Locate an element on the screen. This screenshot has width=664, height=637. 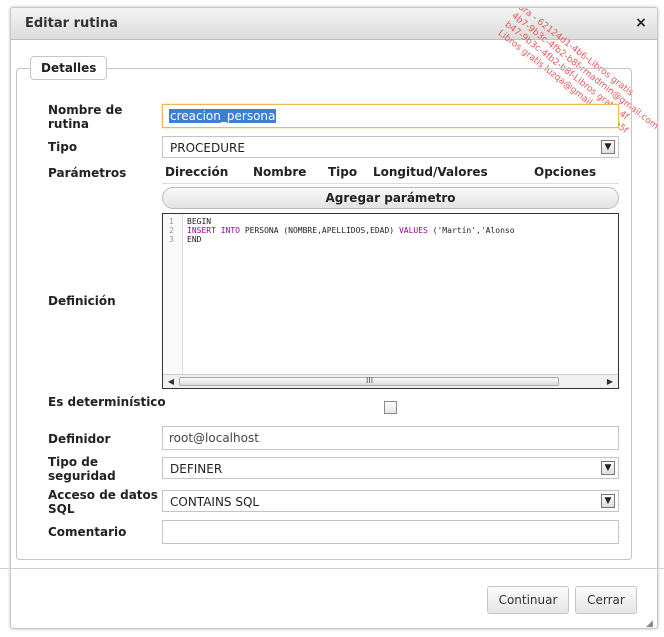
definition-label: Definición is located at coordinates (82, 301).